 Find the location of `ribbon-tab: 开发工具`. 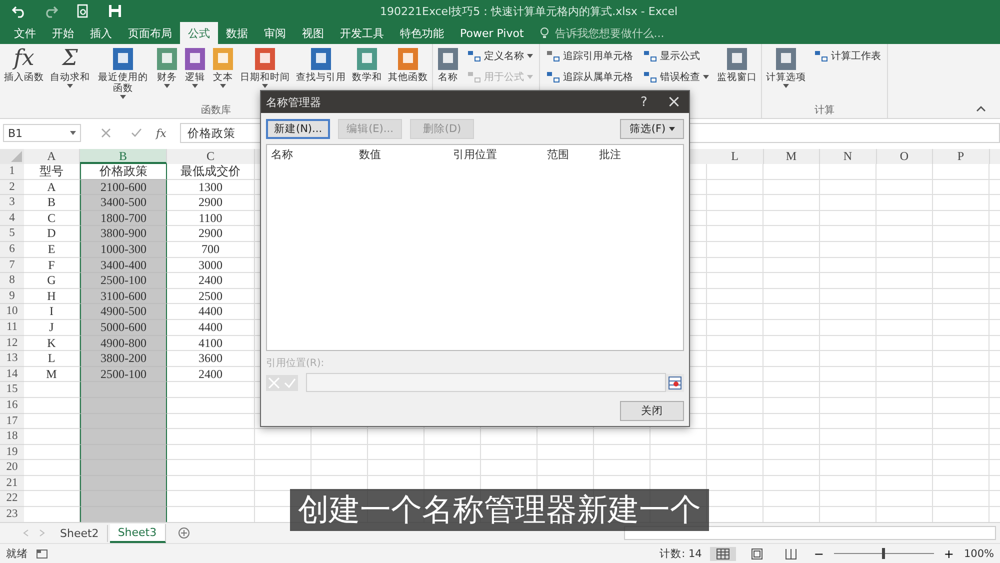

ribbon-tab: 开发工具 is located at coordinates (362, 33).